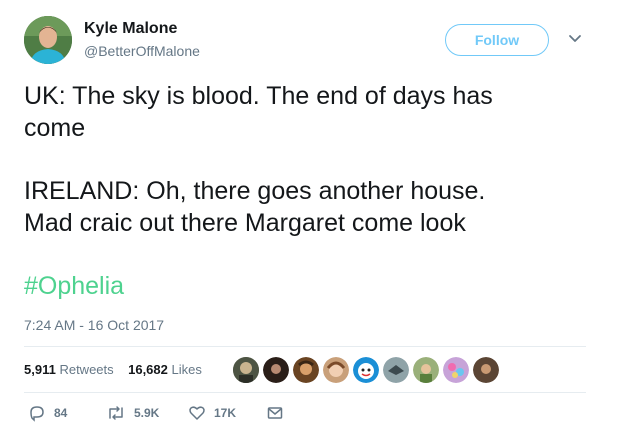  What do you see at coordinates (497, 40) in the screenshot?
I see `follow-button: Follow` at bounding box center [497, 40].